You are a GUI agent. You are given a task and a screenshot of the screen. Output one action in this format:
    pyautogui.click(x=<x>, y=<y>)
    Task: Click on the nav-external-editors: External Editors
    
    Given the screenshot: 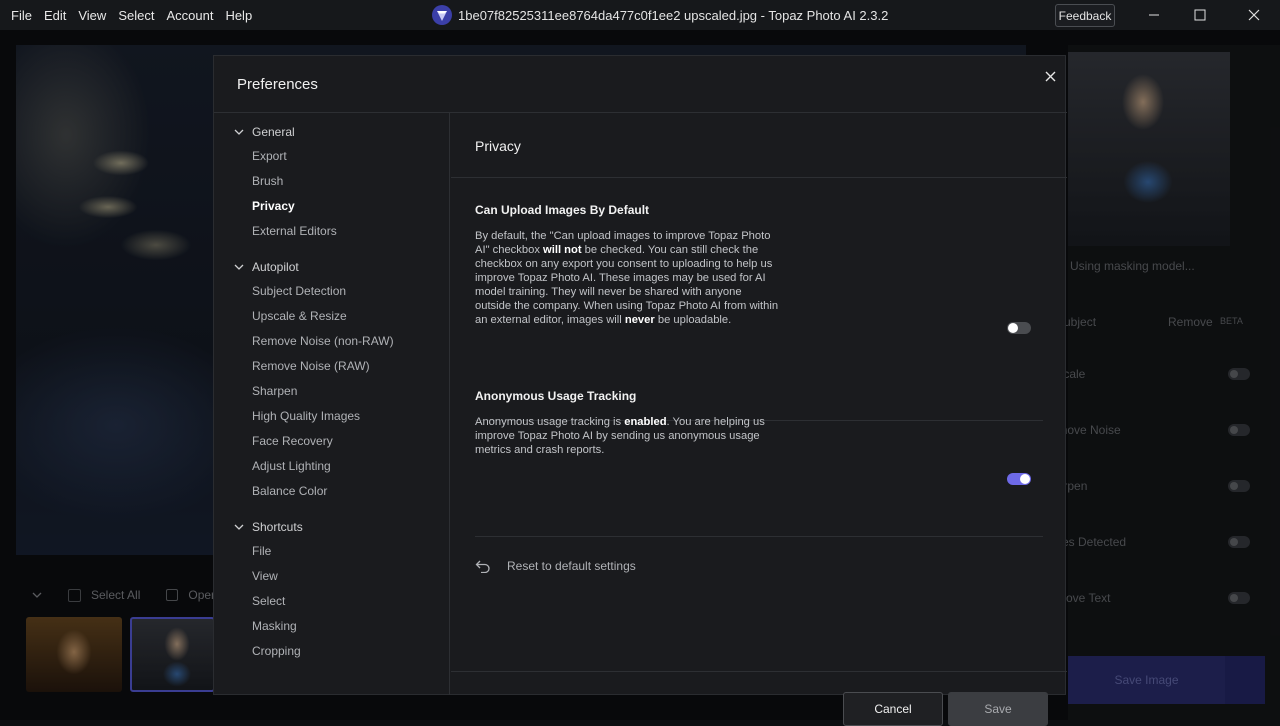 What is the action you would take?
    pyautogui.click(x=294, y=231)
    